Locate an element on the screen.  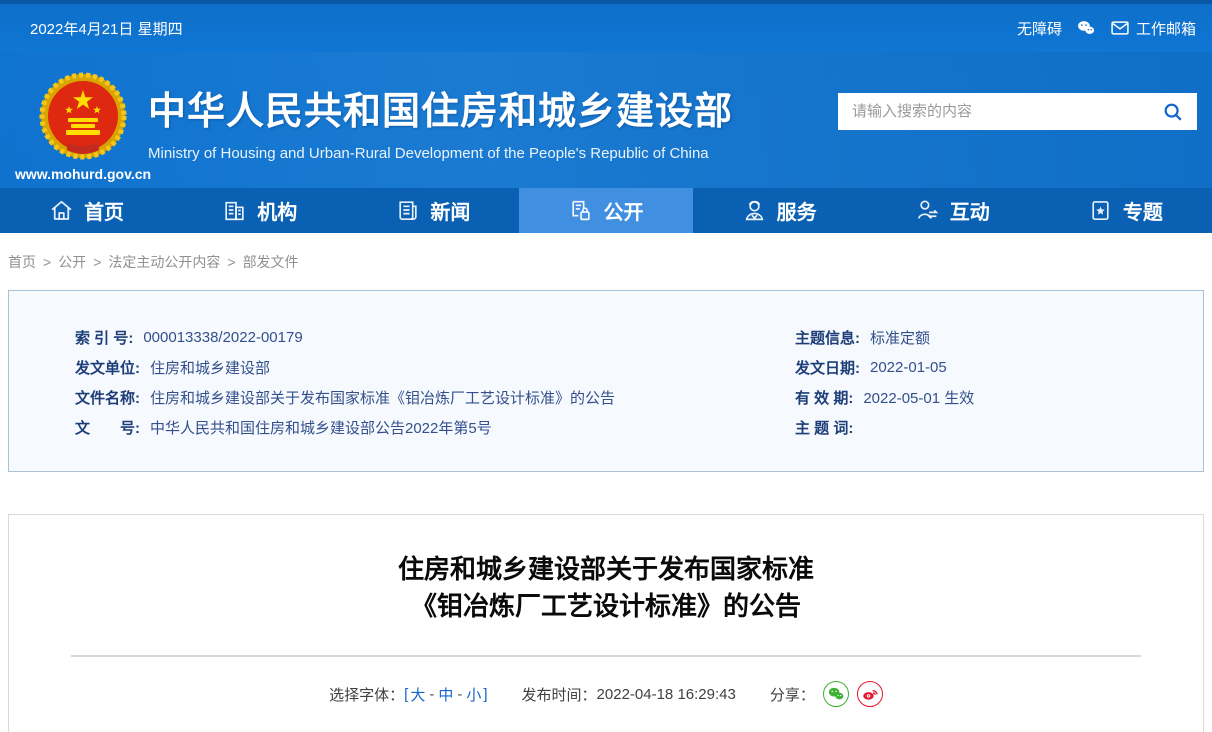
article-title-line2: 《钼冶炼厂工艺设计标准》的公告 is located at coordinates (605, 606).